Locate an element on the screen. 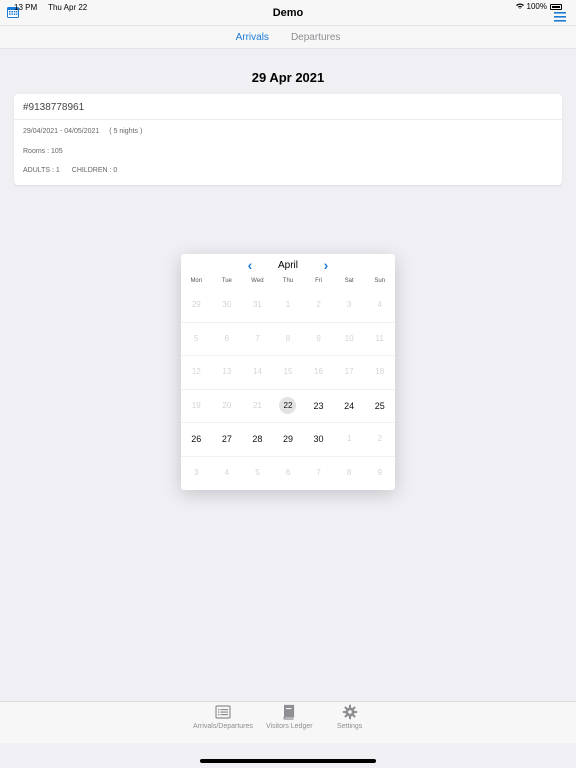 The image size is (576, 768). tab-bar-settings: Settings is located at coordinates (349, 717).